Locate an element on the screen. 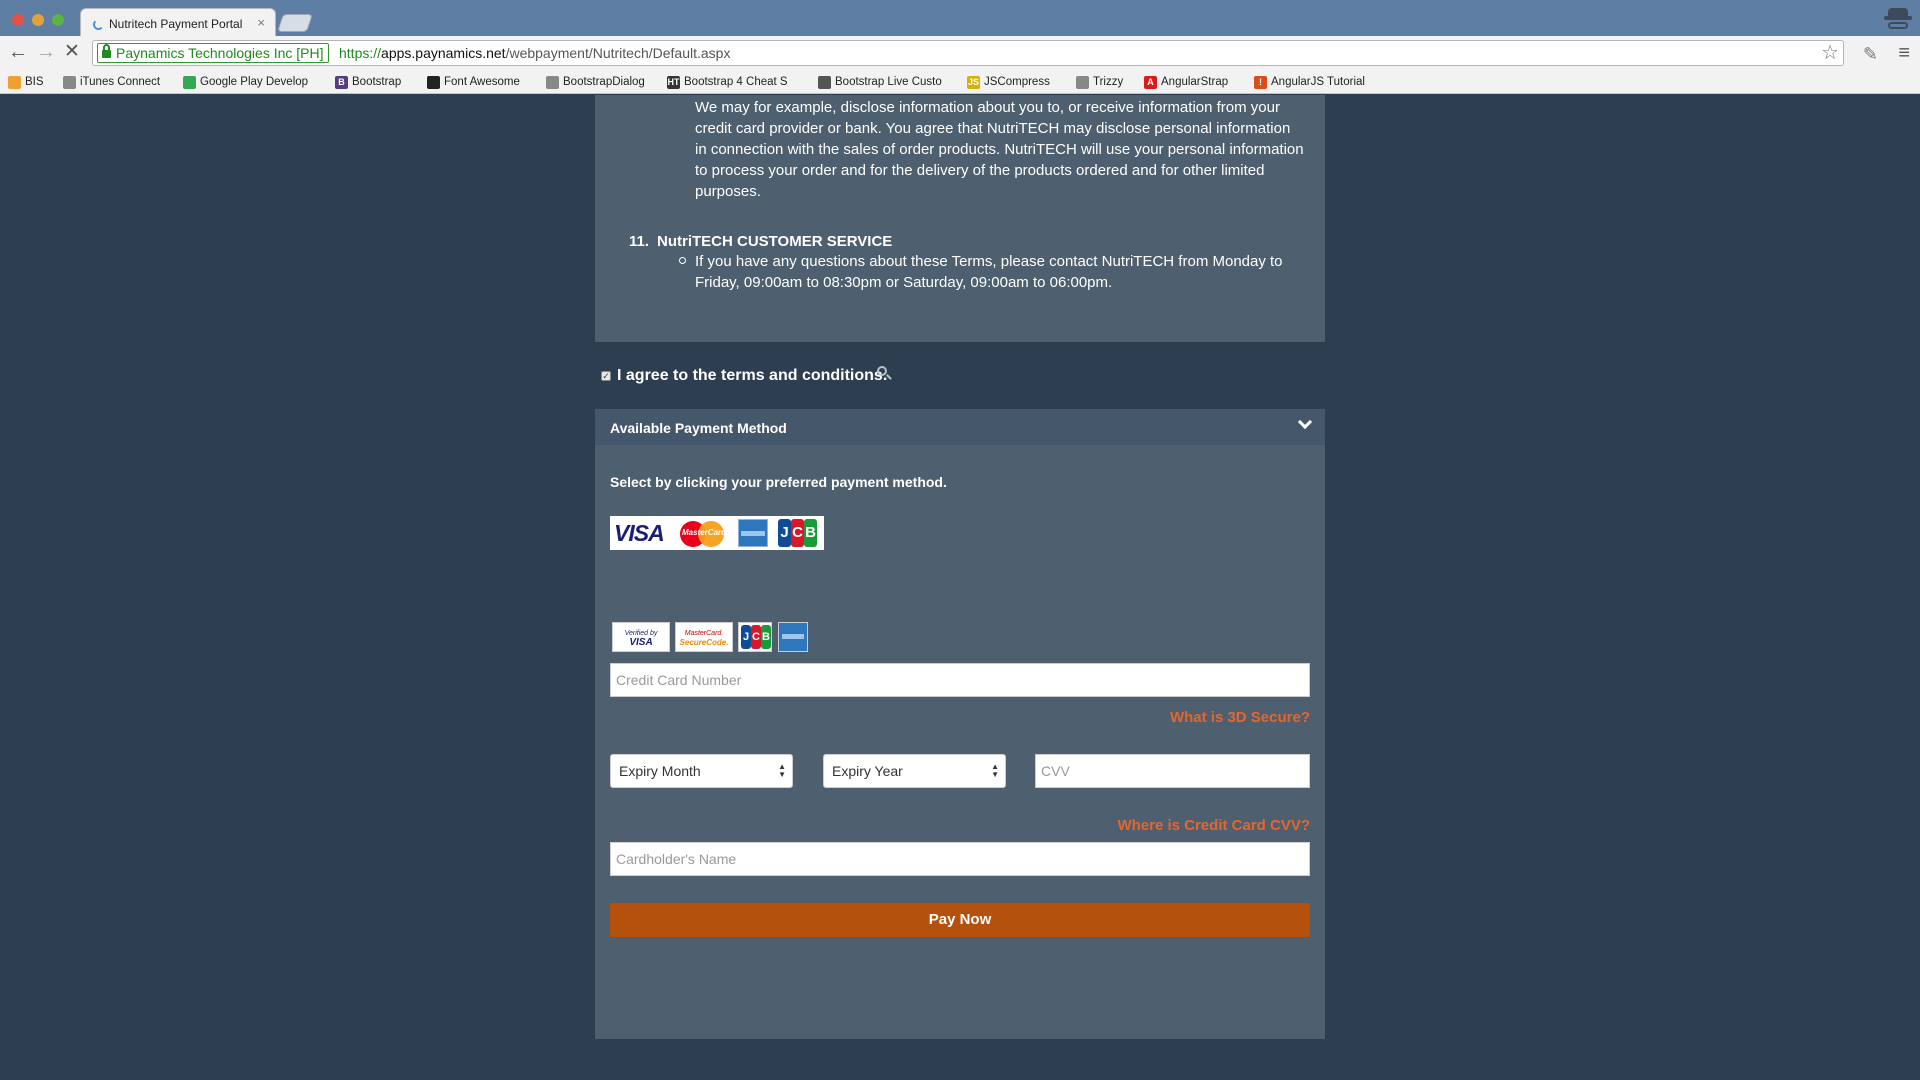 The image size is (1920, 1080). bookmark-item: BIS is located at coordinates (26, 82).